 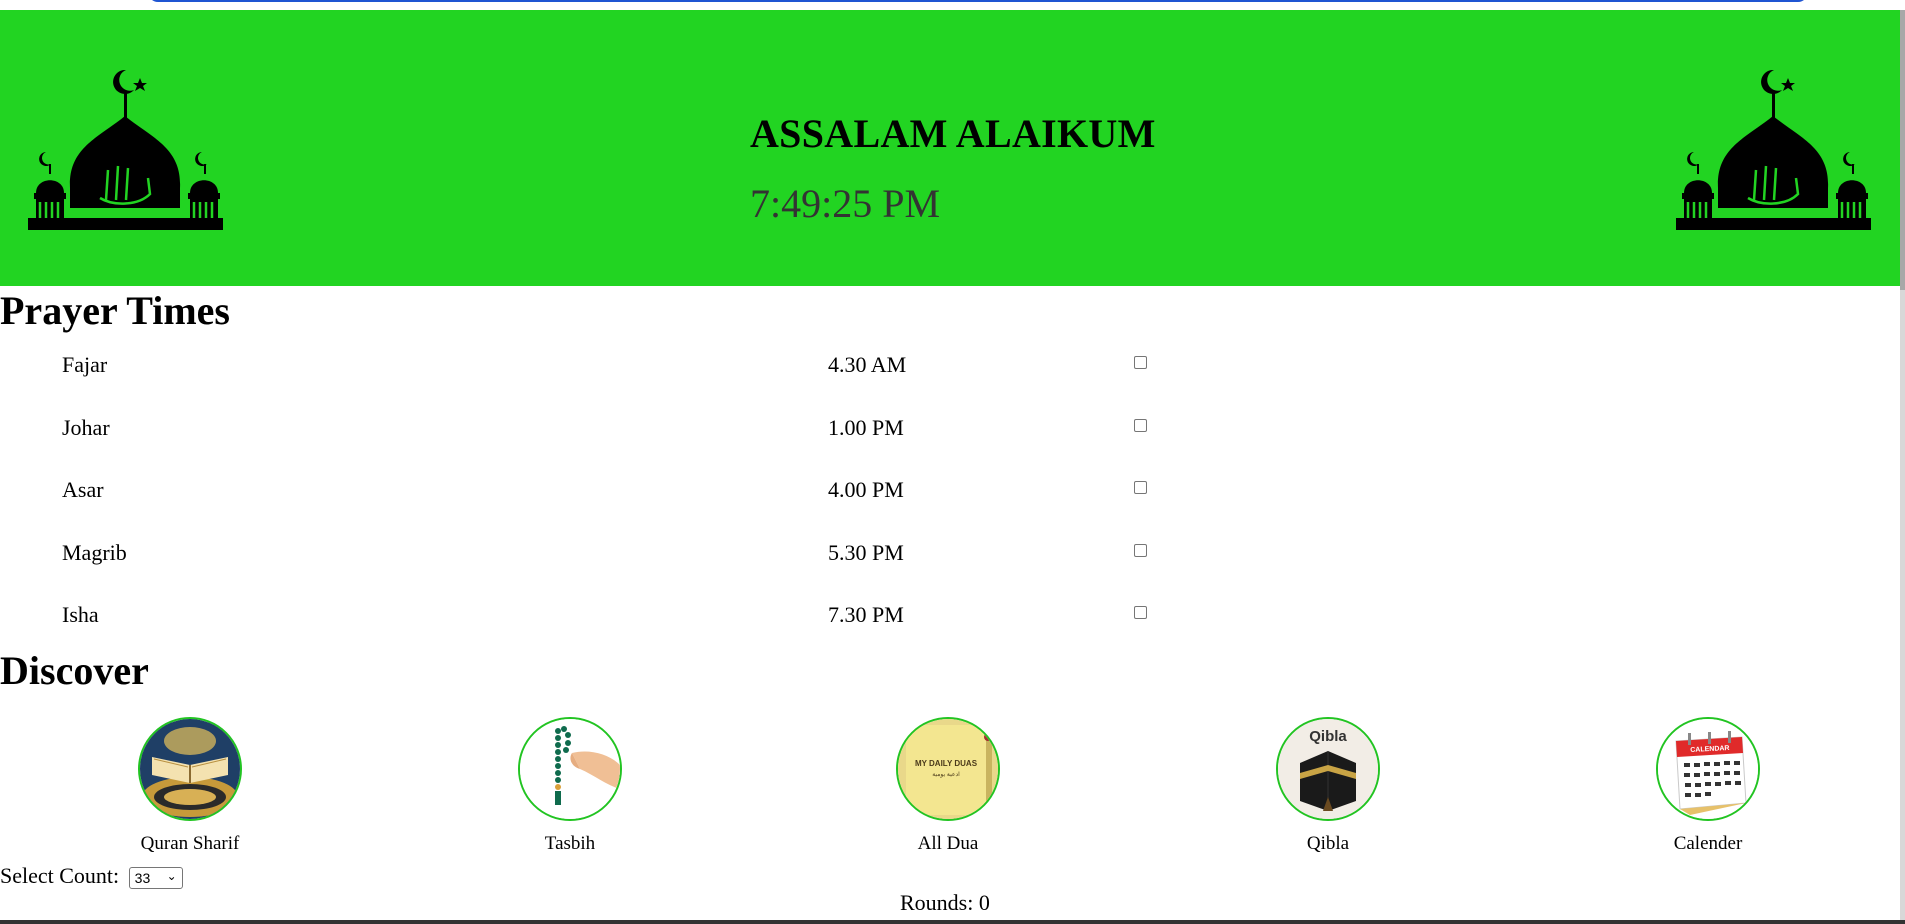 What do you see at coordinates (74, 670) in the screenshot?
I see `discover-heading: Discover` at bounding box center [74, 670].